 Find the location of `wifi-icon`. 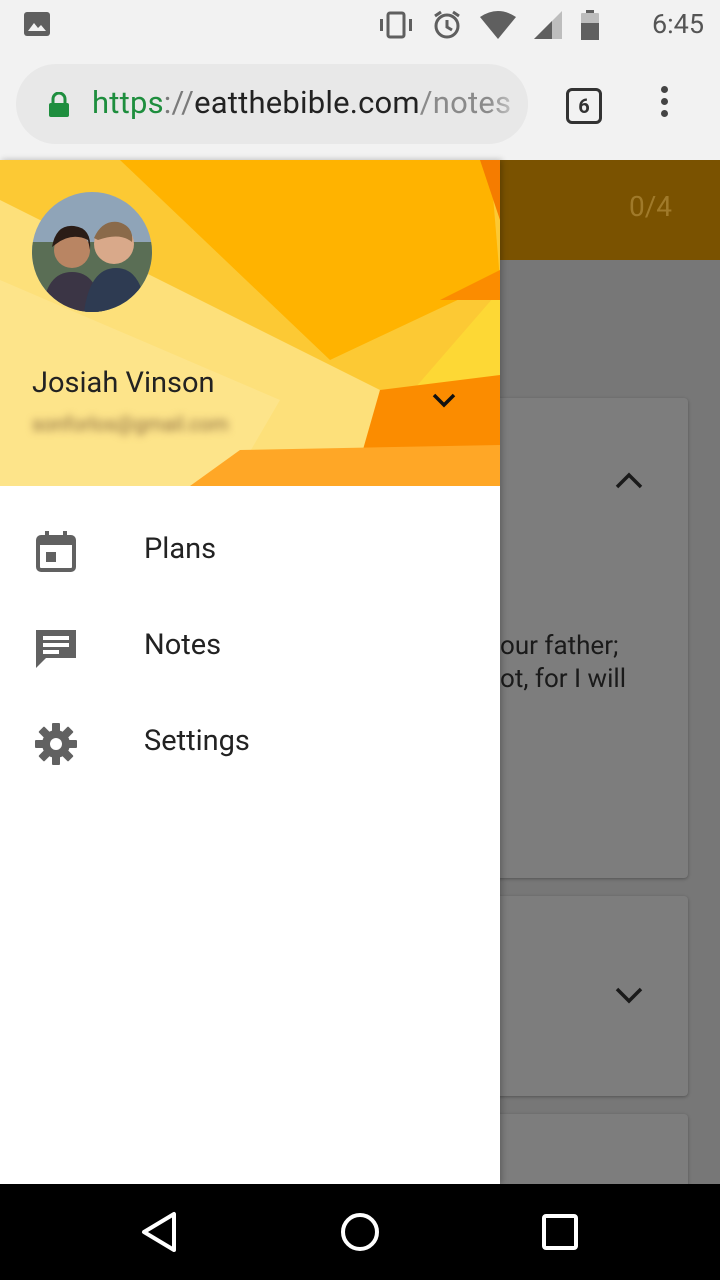

wifi-icon is located at coordinates (498, 27).